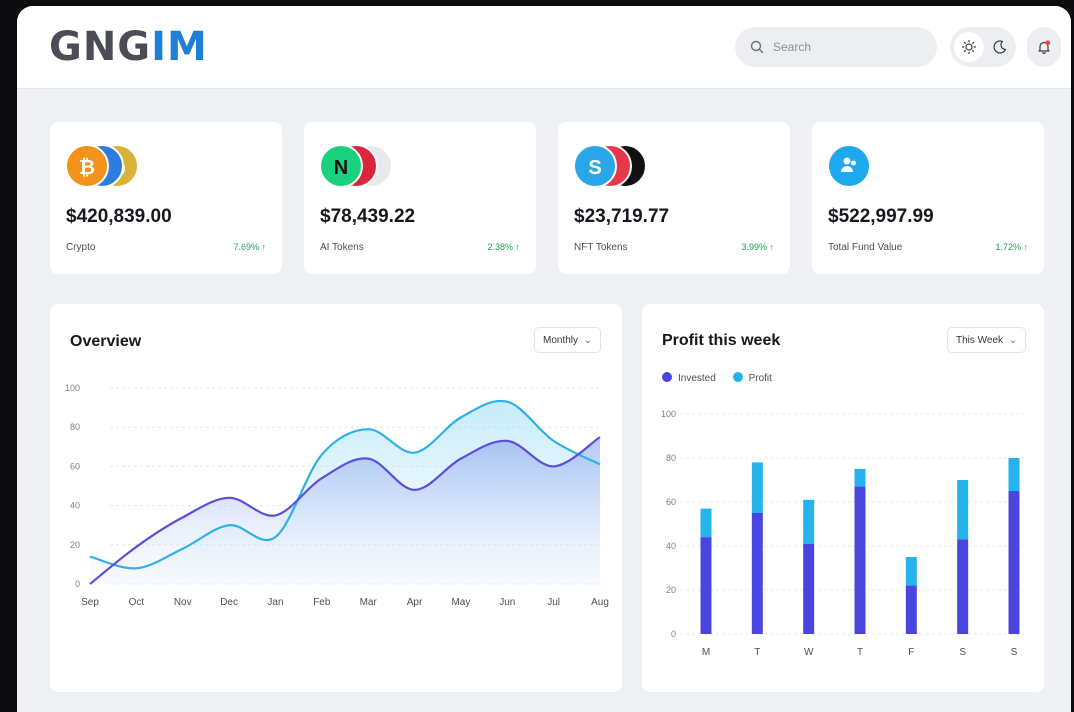 Image resolution: width=1074 pixels, height=712 pixels. What do you see at coordinates (792, 47) in the screenshot?
I see `search-placeholder: Search` at bounding box center [792, 47].